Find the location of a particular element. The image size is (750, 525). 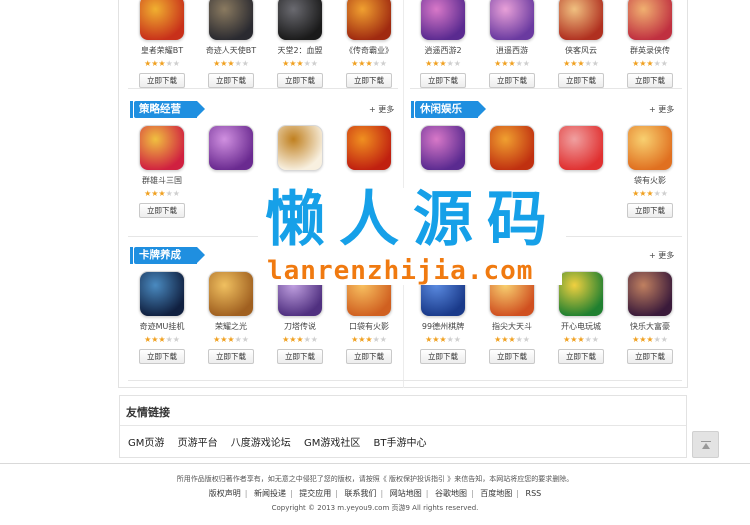

game-item: 奇迹MU挂机 ★★★★★ 立即下载 is located at coordinates (162, 317).